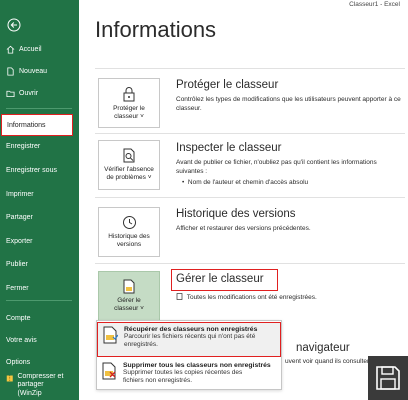 The height and width of the screenshot is (400, 408). What do you see at coordinates (129, 300) in the screenshot?
I see `button-label: Gérer le` at bounding box center [129, 300].